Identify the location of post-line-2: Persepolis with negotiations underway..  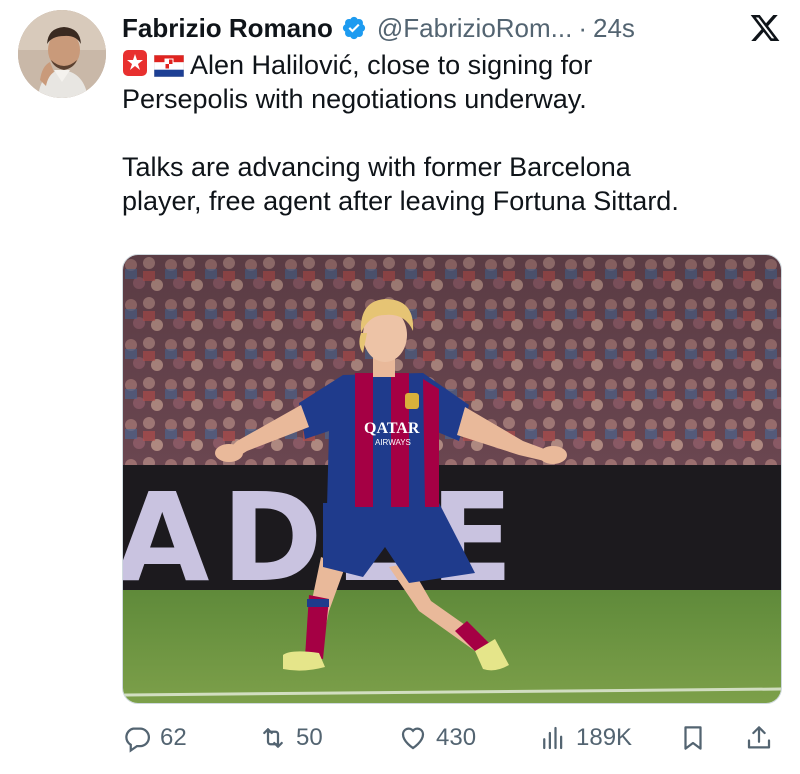
(354, 99).